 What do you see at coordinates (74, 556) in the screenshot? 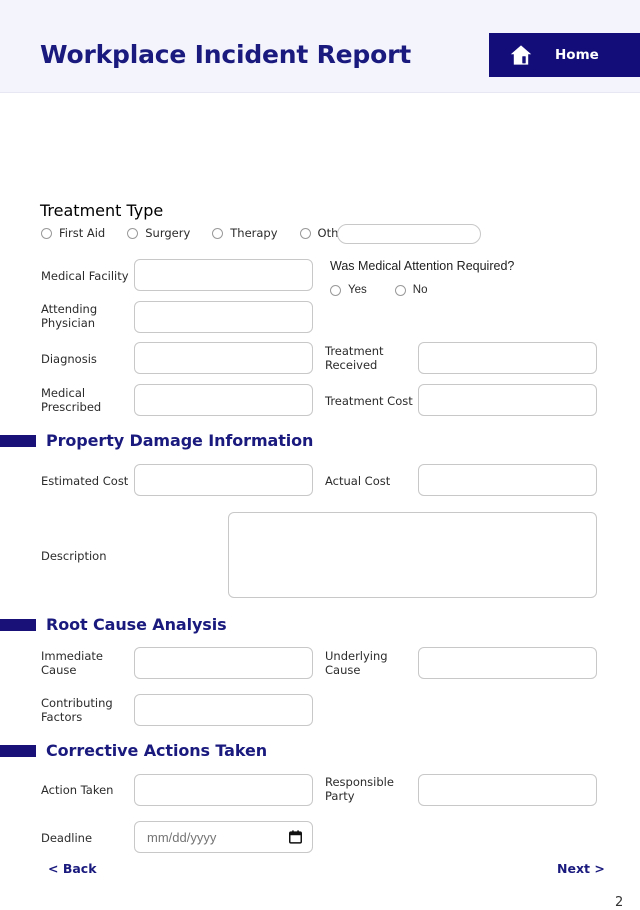
I see `description-label: Description` at bounding box center [74, 556].